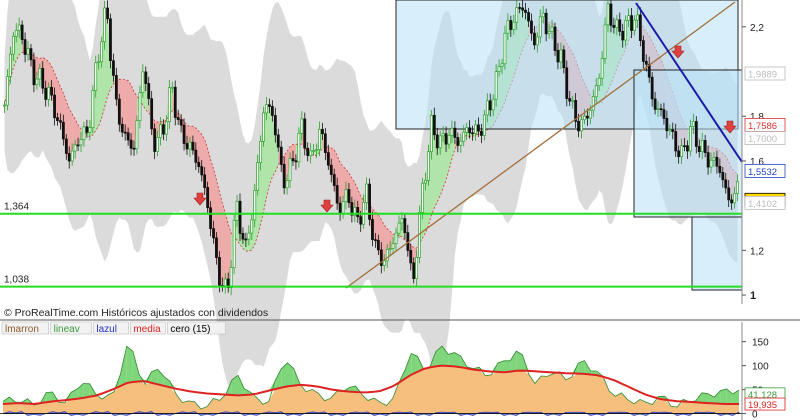  I want to click on highlight-box-right, so click(688, 143).